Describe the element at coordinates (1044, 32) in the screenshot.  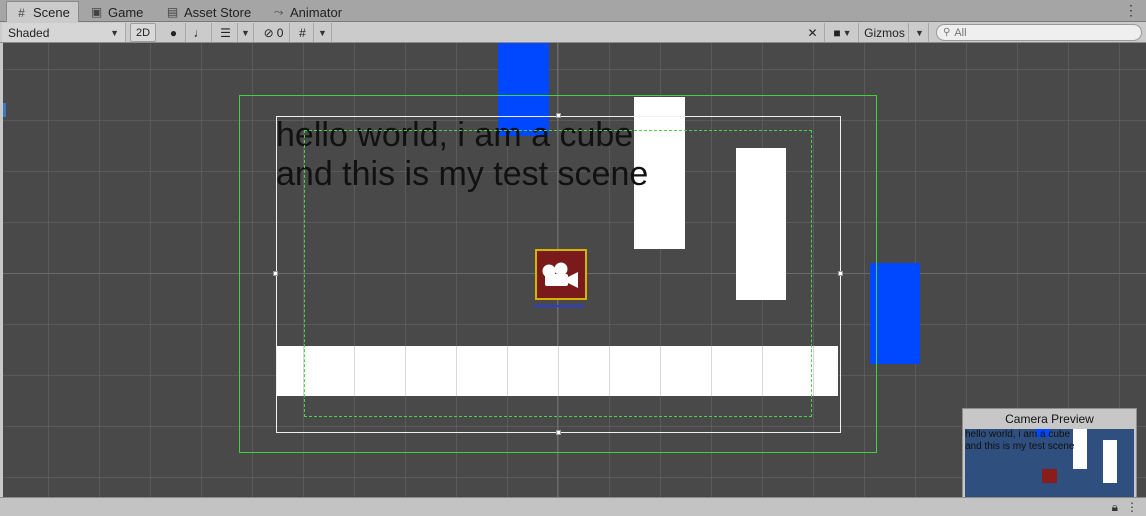
I see `search-input` at that location.